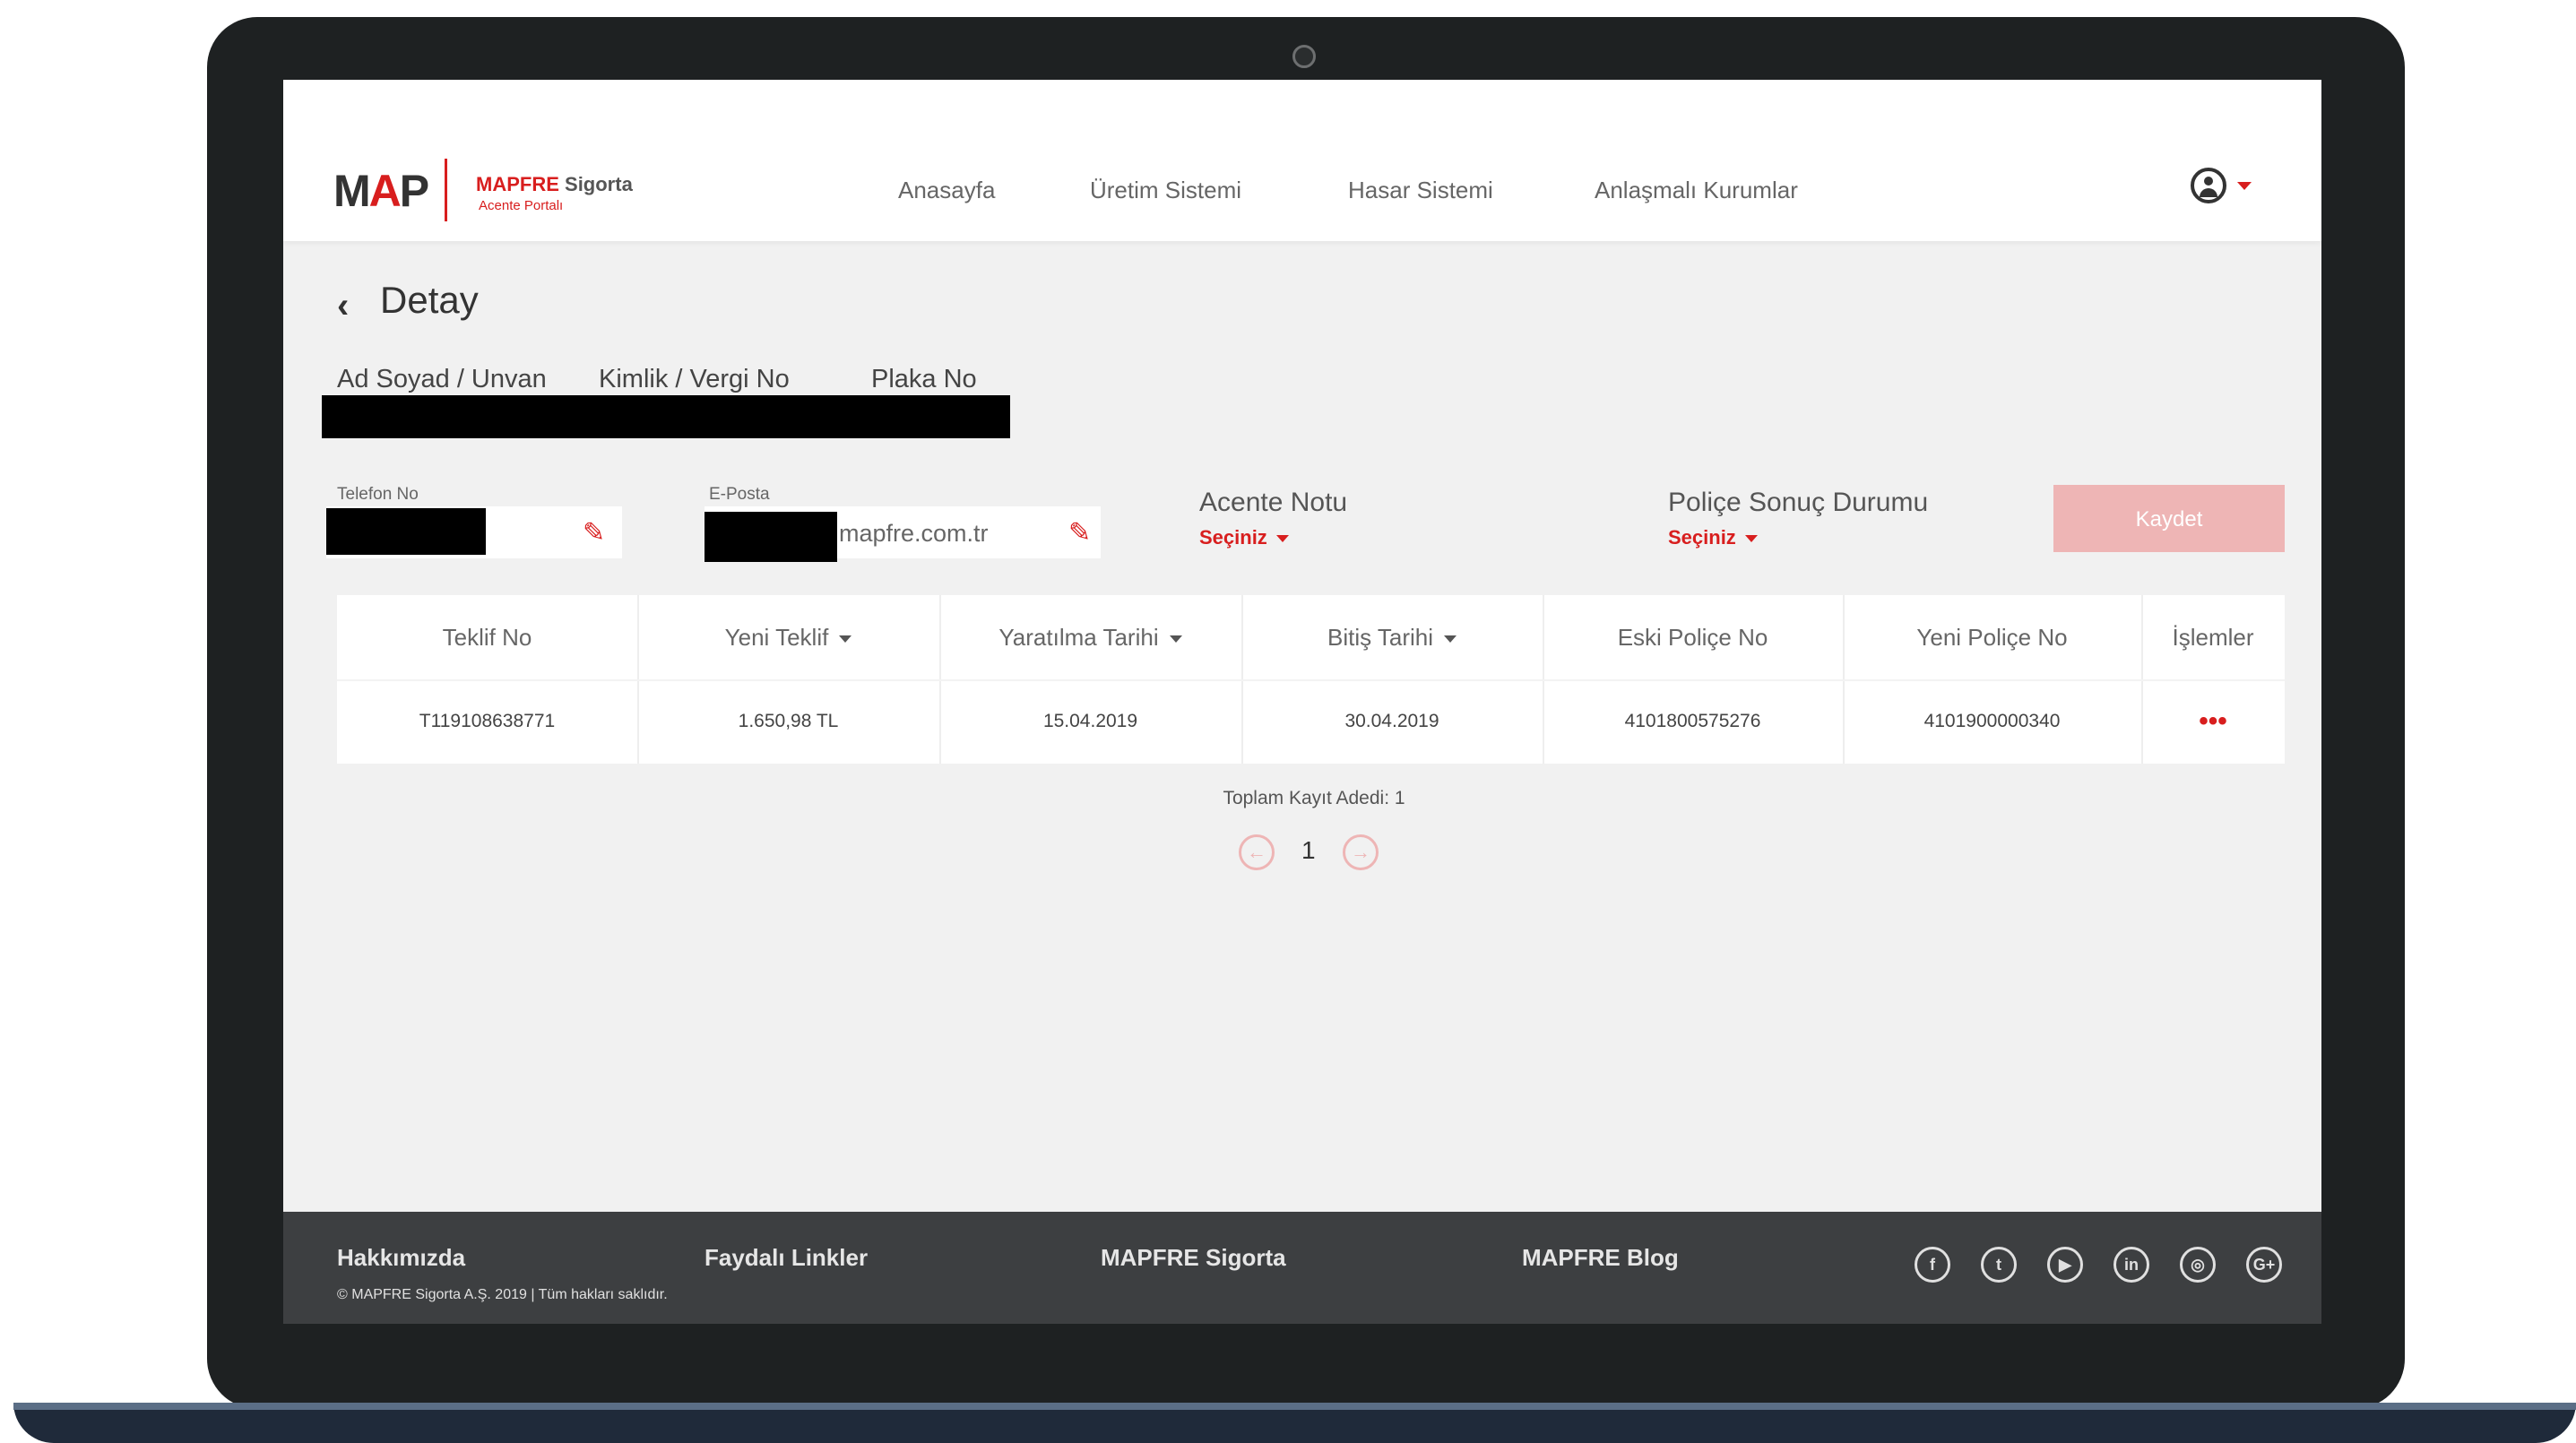 The height and width of the screenshot is (1443, 2576). I want to click on row-actions-menu: •••, so click(2213, 722).